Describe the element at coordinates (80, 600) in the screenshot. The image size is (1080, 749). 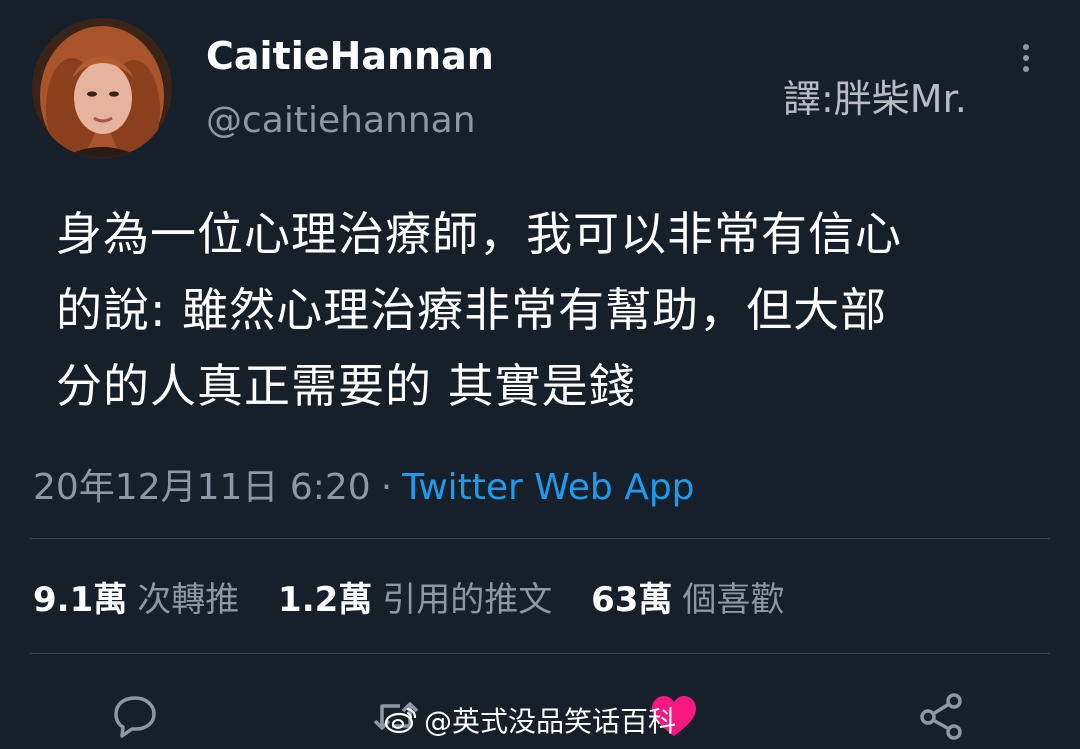
I see `retweets-count: 9.1萬` at that location.